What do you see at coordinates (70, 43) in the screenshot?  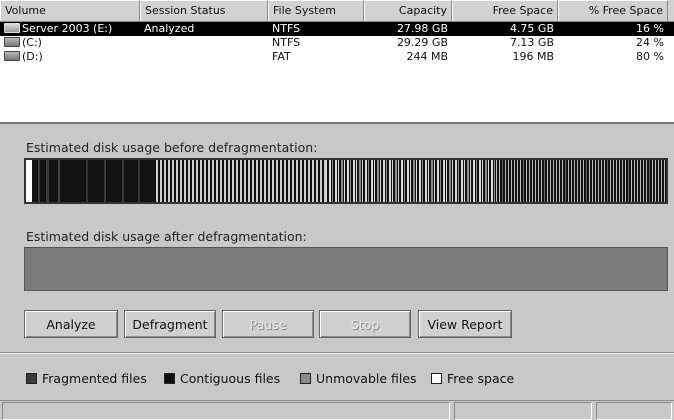 I see `volume-name-cell: (C:)` at bounding box center [70, 43].